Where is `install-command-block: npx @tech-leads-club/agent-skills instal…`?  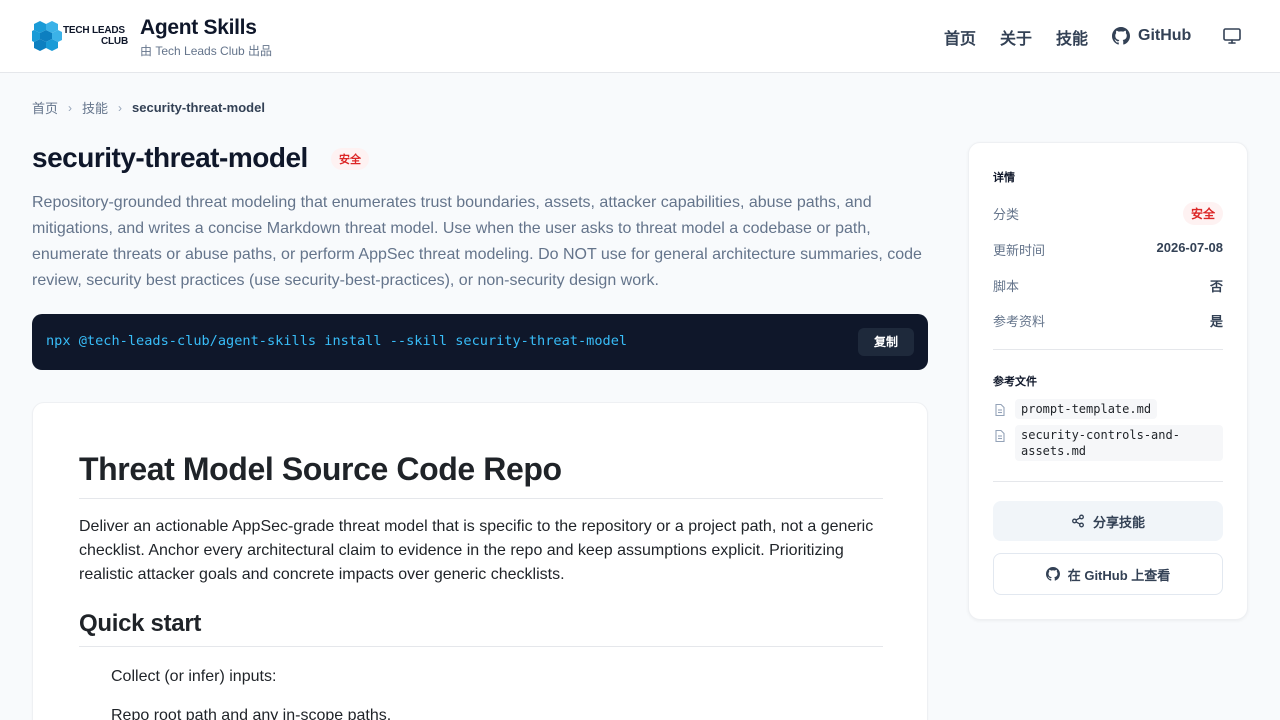 install-command-block: npx @tech-leads-club/agent-skills instal… is located at coordinates (480, 342).